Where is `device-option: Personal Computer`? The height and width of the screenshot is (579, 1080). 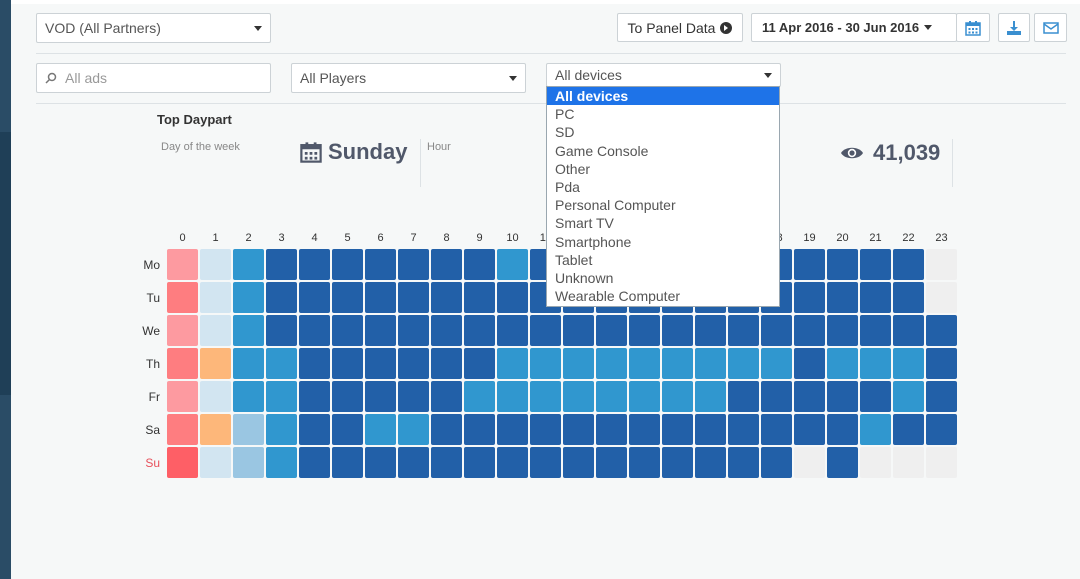
device-option: Personal Computer is located at coordinates (663, 205).